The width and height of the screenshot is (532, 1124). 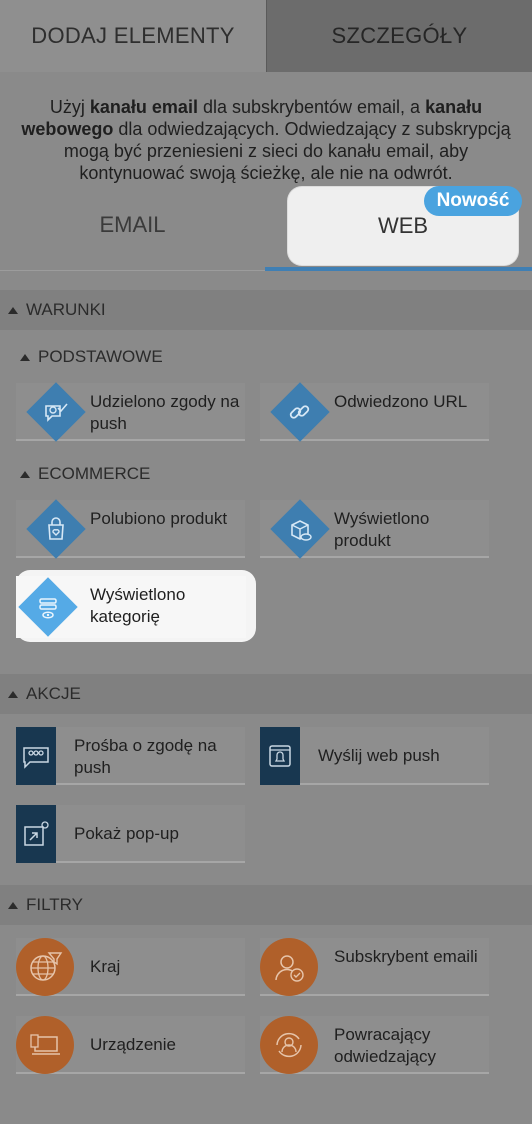 I want to click on action-web-push-label: Wyślij web push, so click(x=379, y=755).